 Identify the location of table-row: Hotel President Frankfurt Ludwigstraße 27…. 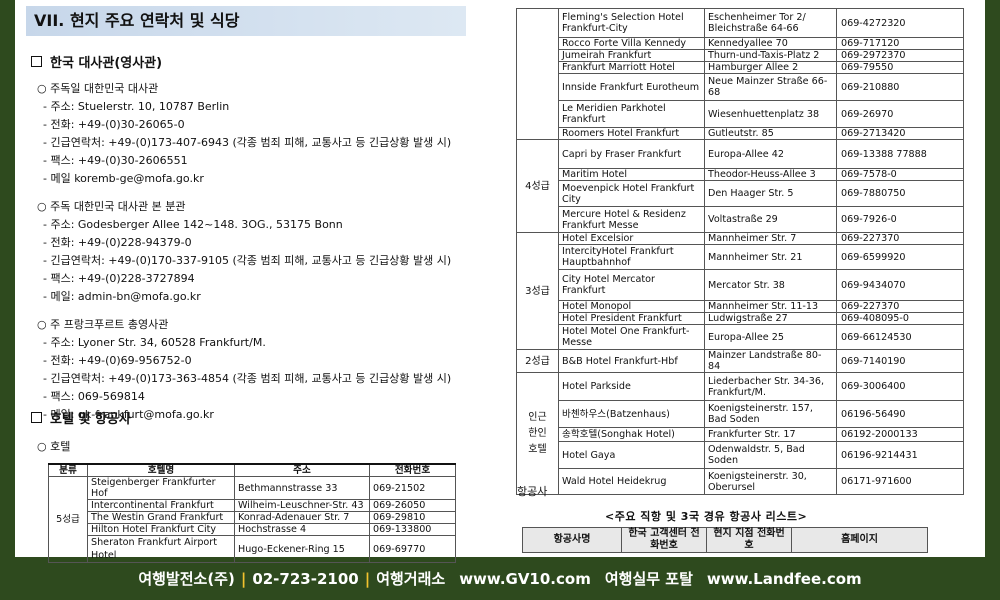
(740, 318).